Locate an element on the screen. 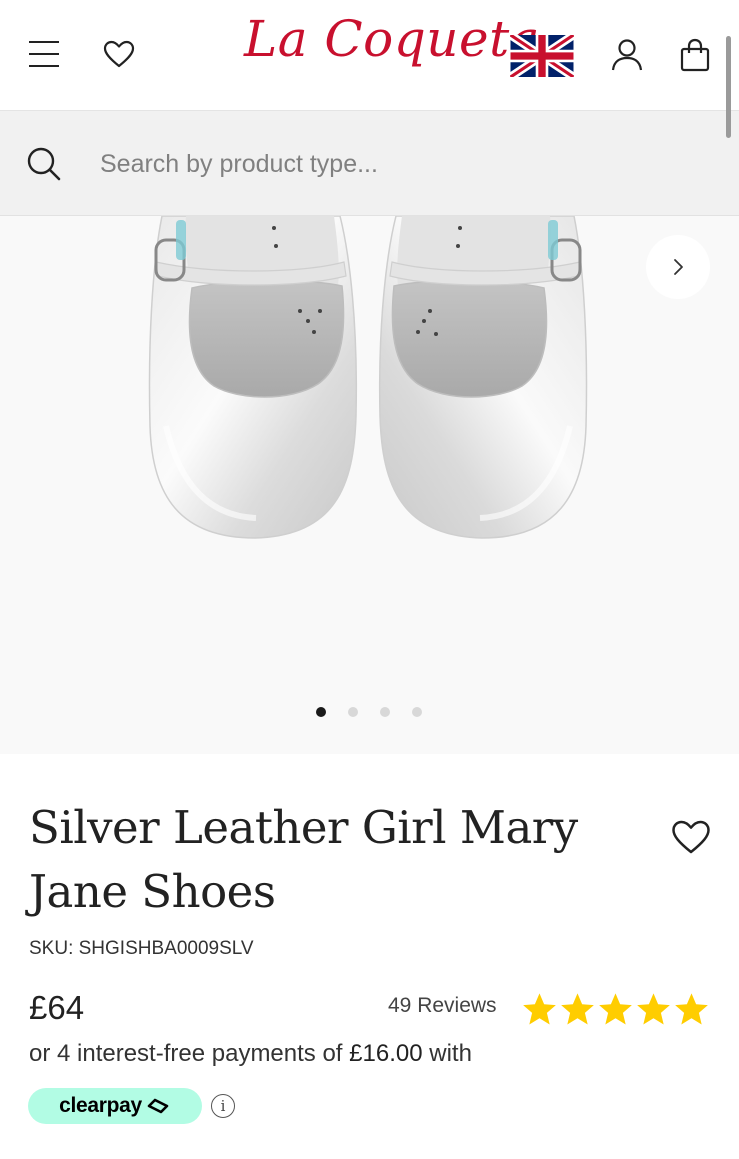  shopping-bag-icon is located at coordinates (695, 55).